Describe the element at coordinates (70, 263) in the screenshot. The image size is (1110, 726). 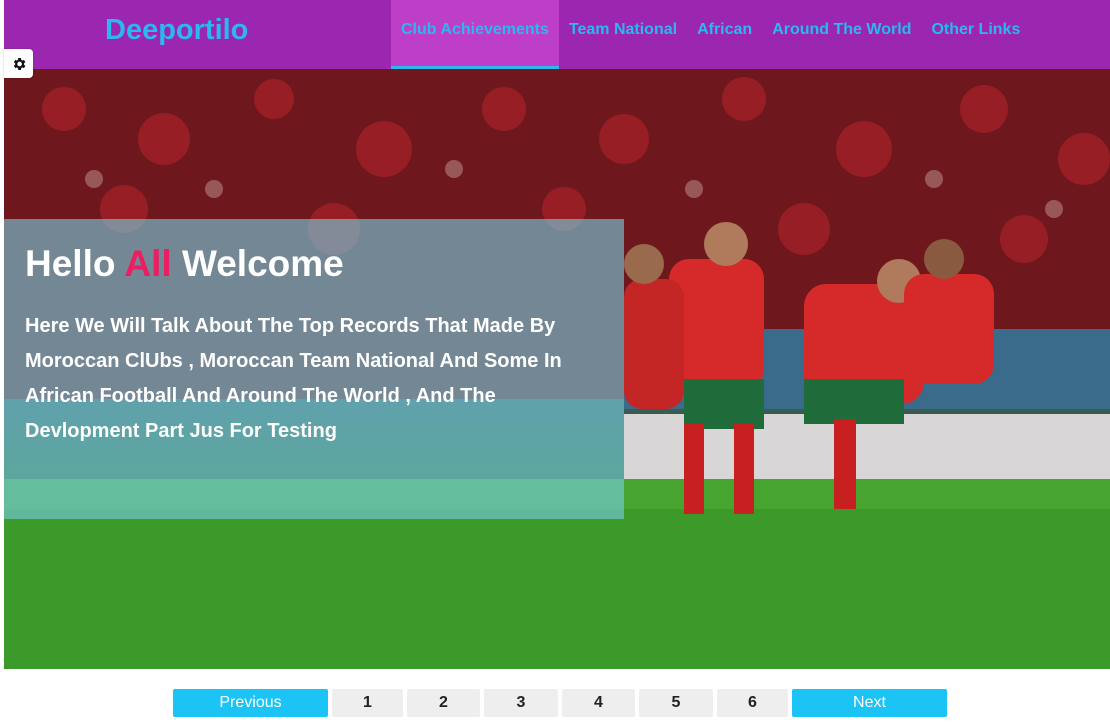
I see `title-hello: Hello` at that location.